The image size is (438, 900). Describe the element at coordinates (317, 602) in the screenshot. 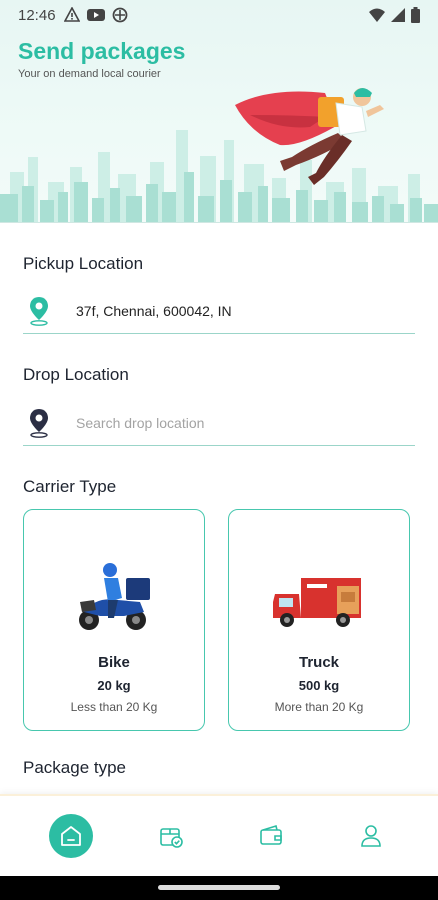

I see `truck-illustration` at that location.